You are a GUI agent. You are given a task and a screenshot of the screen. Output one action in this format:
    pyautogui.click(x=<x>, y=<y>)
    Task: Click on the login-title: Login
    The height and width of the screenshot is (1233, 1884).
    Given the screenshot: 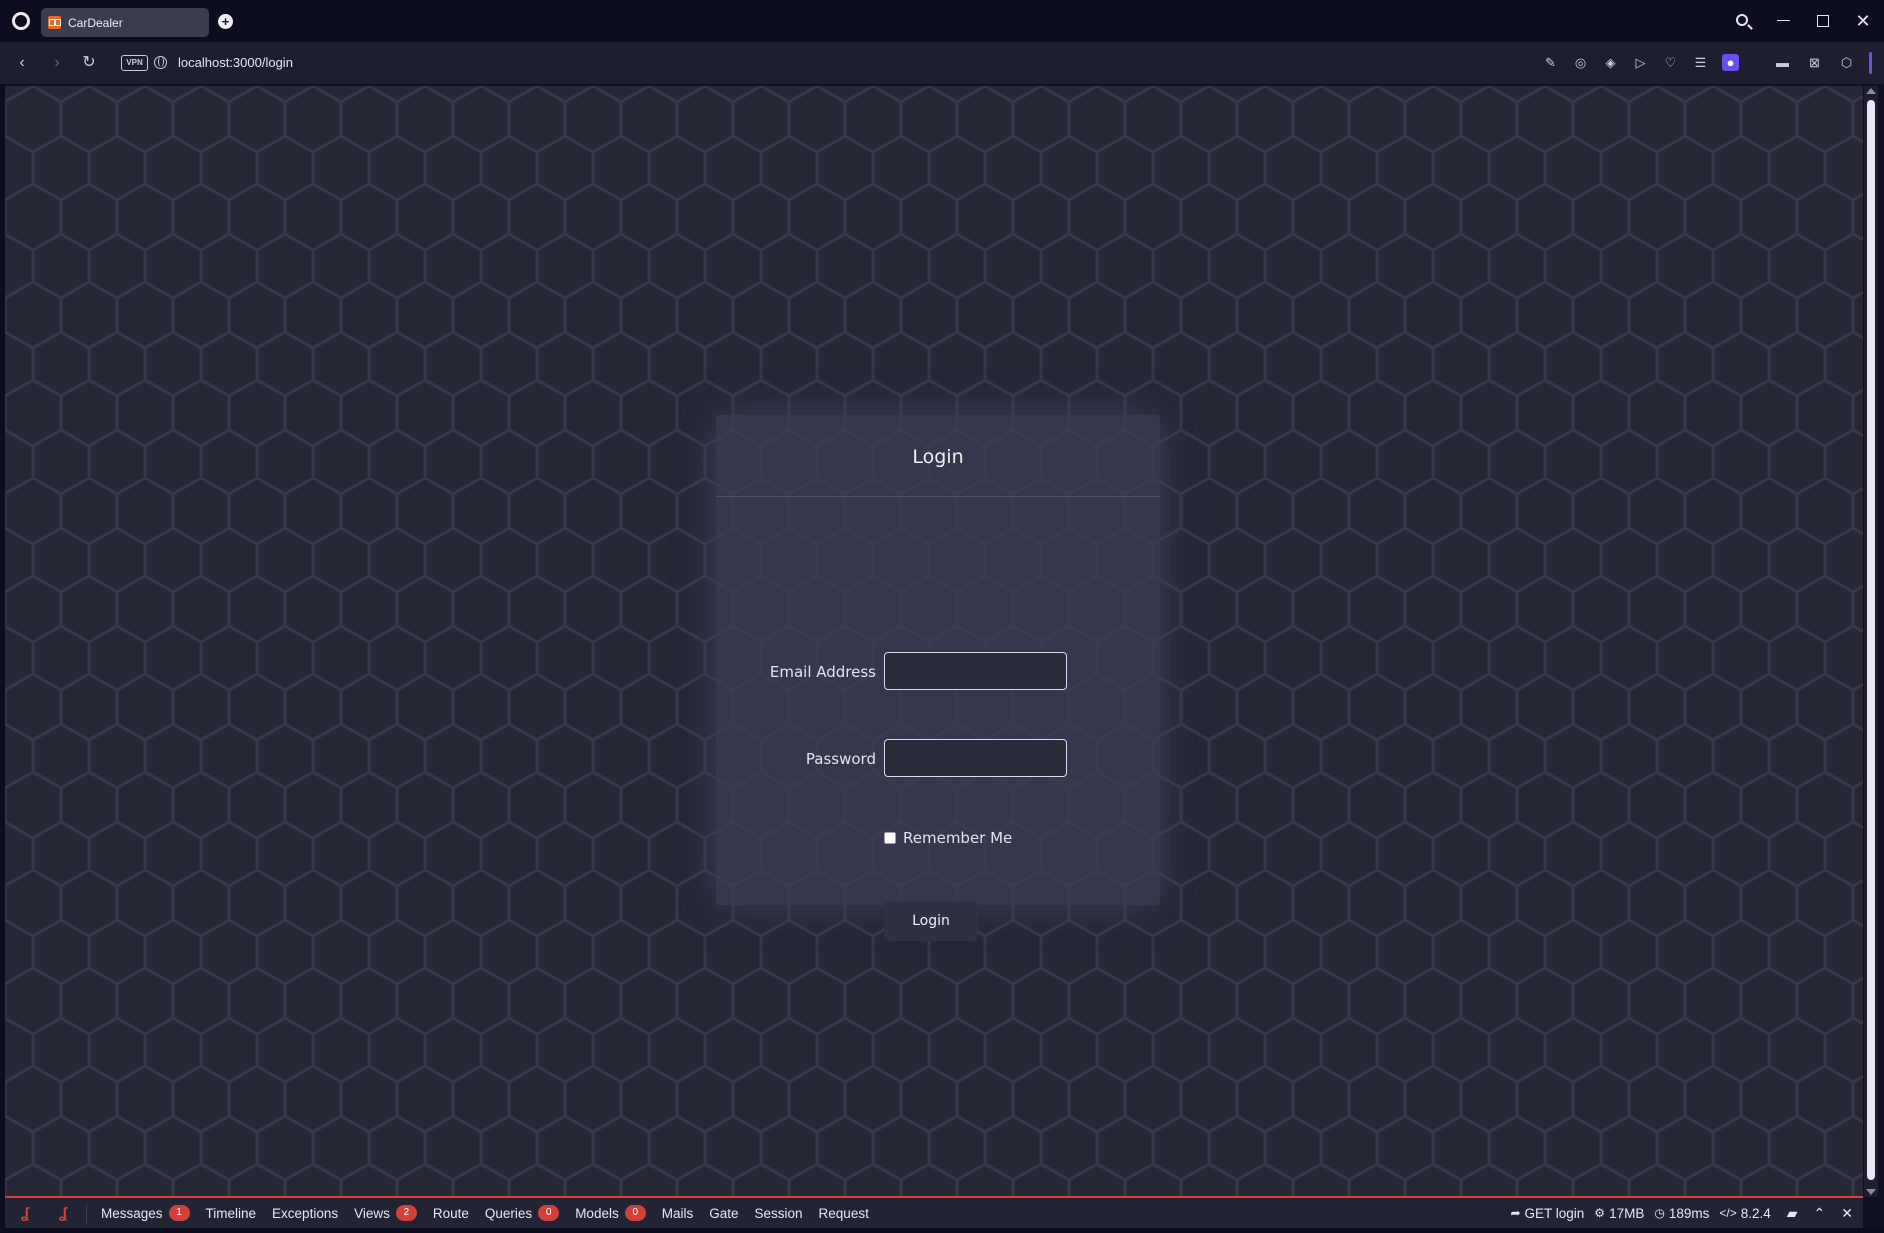 What is the action you would take?
    pyautogui.click(x=938, y=457)
    